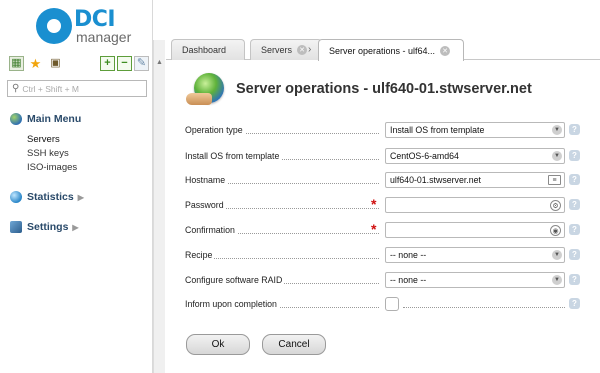 The image size is (600, 373). Describe the element at coordinates (232, 304) in the screenshot. I see `field-label: Inform upon completion` at that location.